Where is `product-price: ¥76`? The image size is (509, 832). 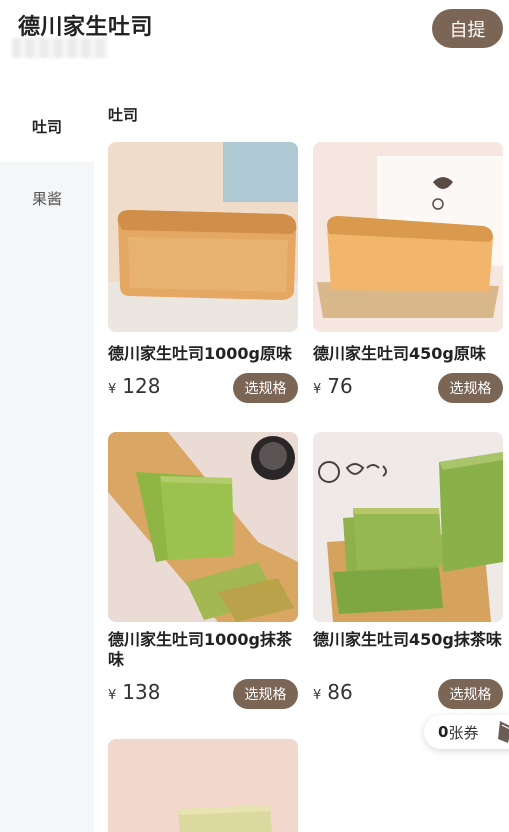
product-price: ¥76 is located at coordinates (333, 386).